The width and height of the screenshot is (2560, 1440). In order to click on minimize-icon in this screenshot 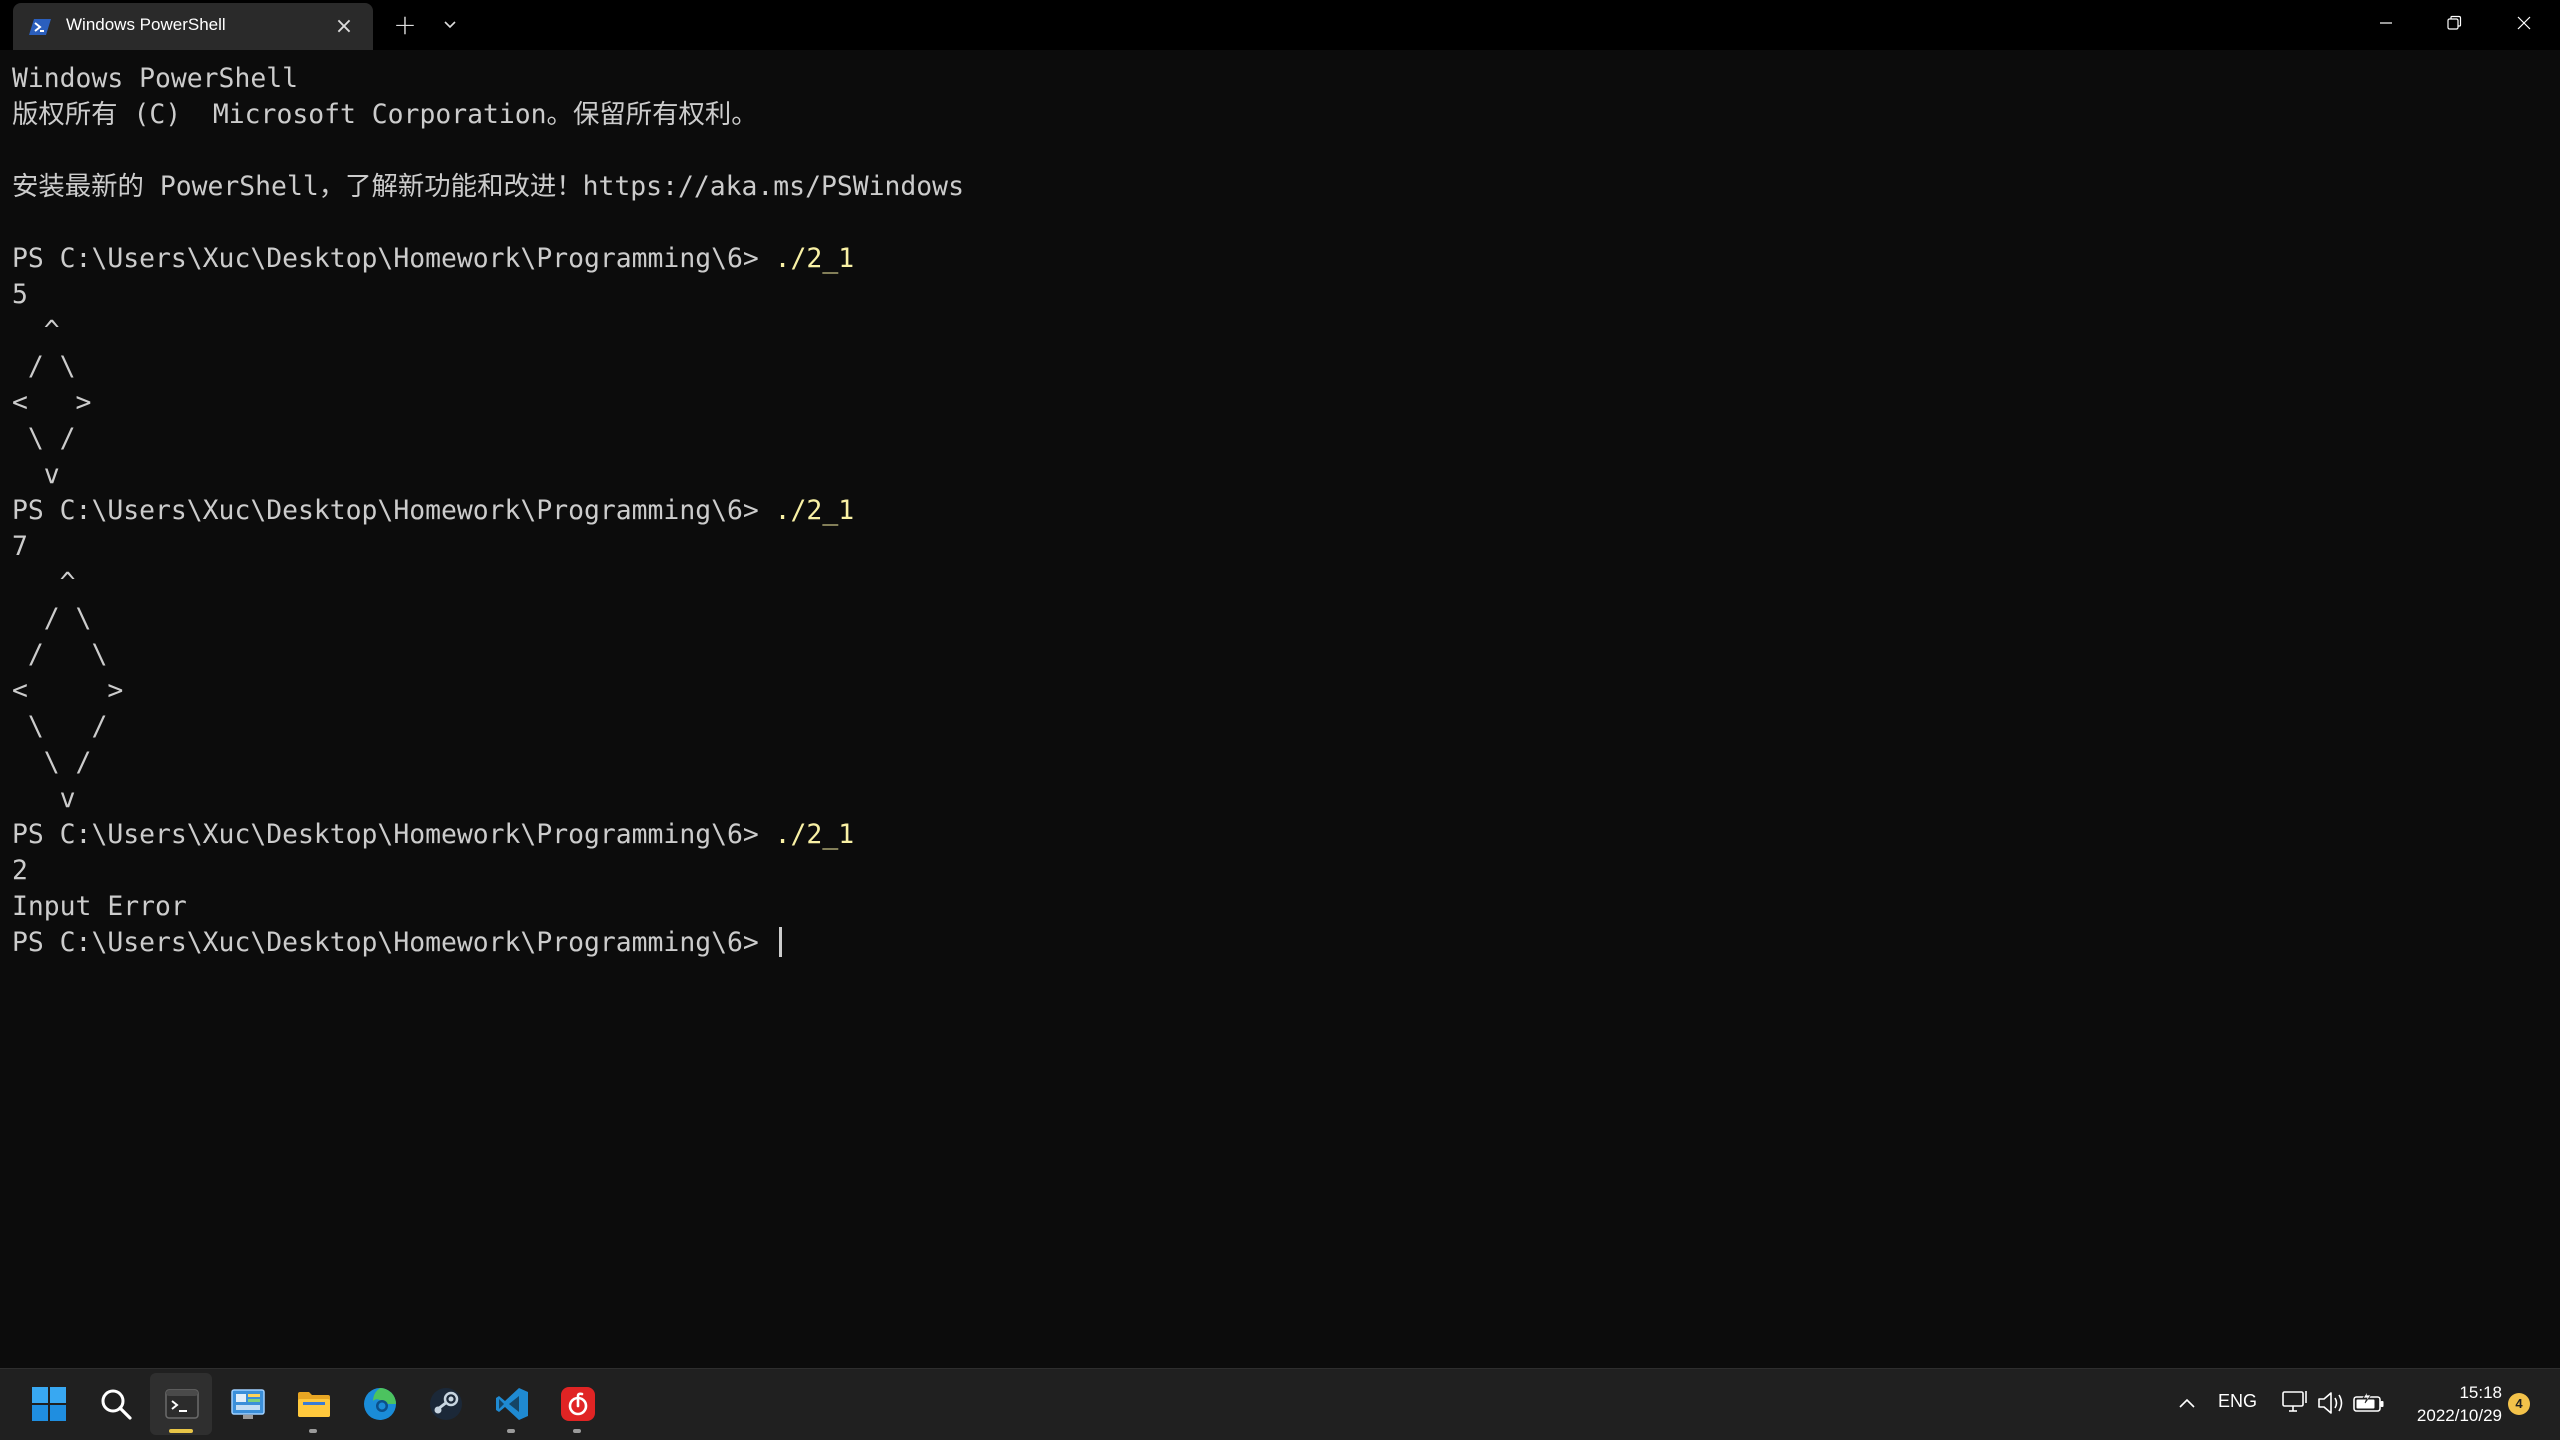, I will do `click(2386, 23)`.